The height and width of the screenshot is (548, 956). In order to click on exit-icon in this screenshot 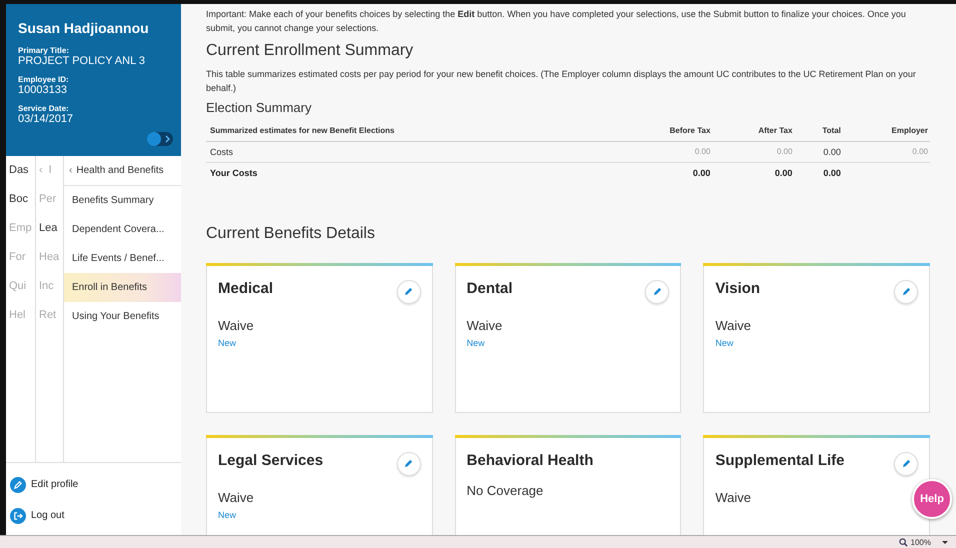, I will do `click(18, 516)`.